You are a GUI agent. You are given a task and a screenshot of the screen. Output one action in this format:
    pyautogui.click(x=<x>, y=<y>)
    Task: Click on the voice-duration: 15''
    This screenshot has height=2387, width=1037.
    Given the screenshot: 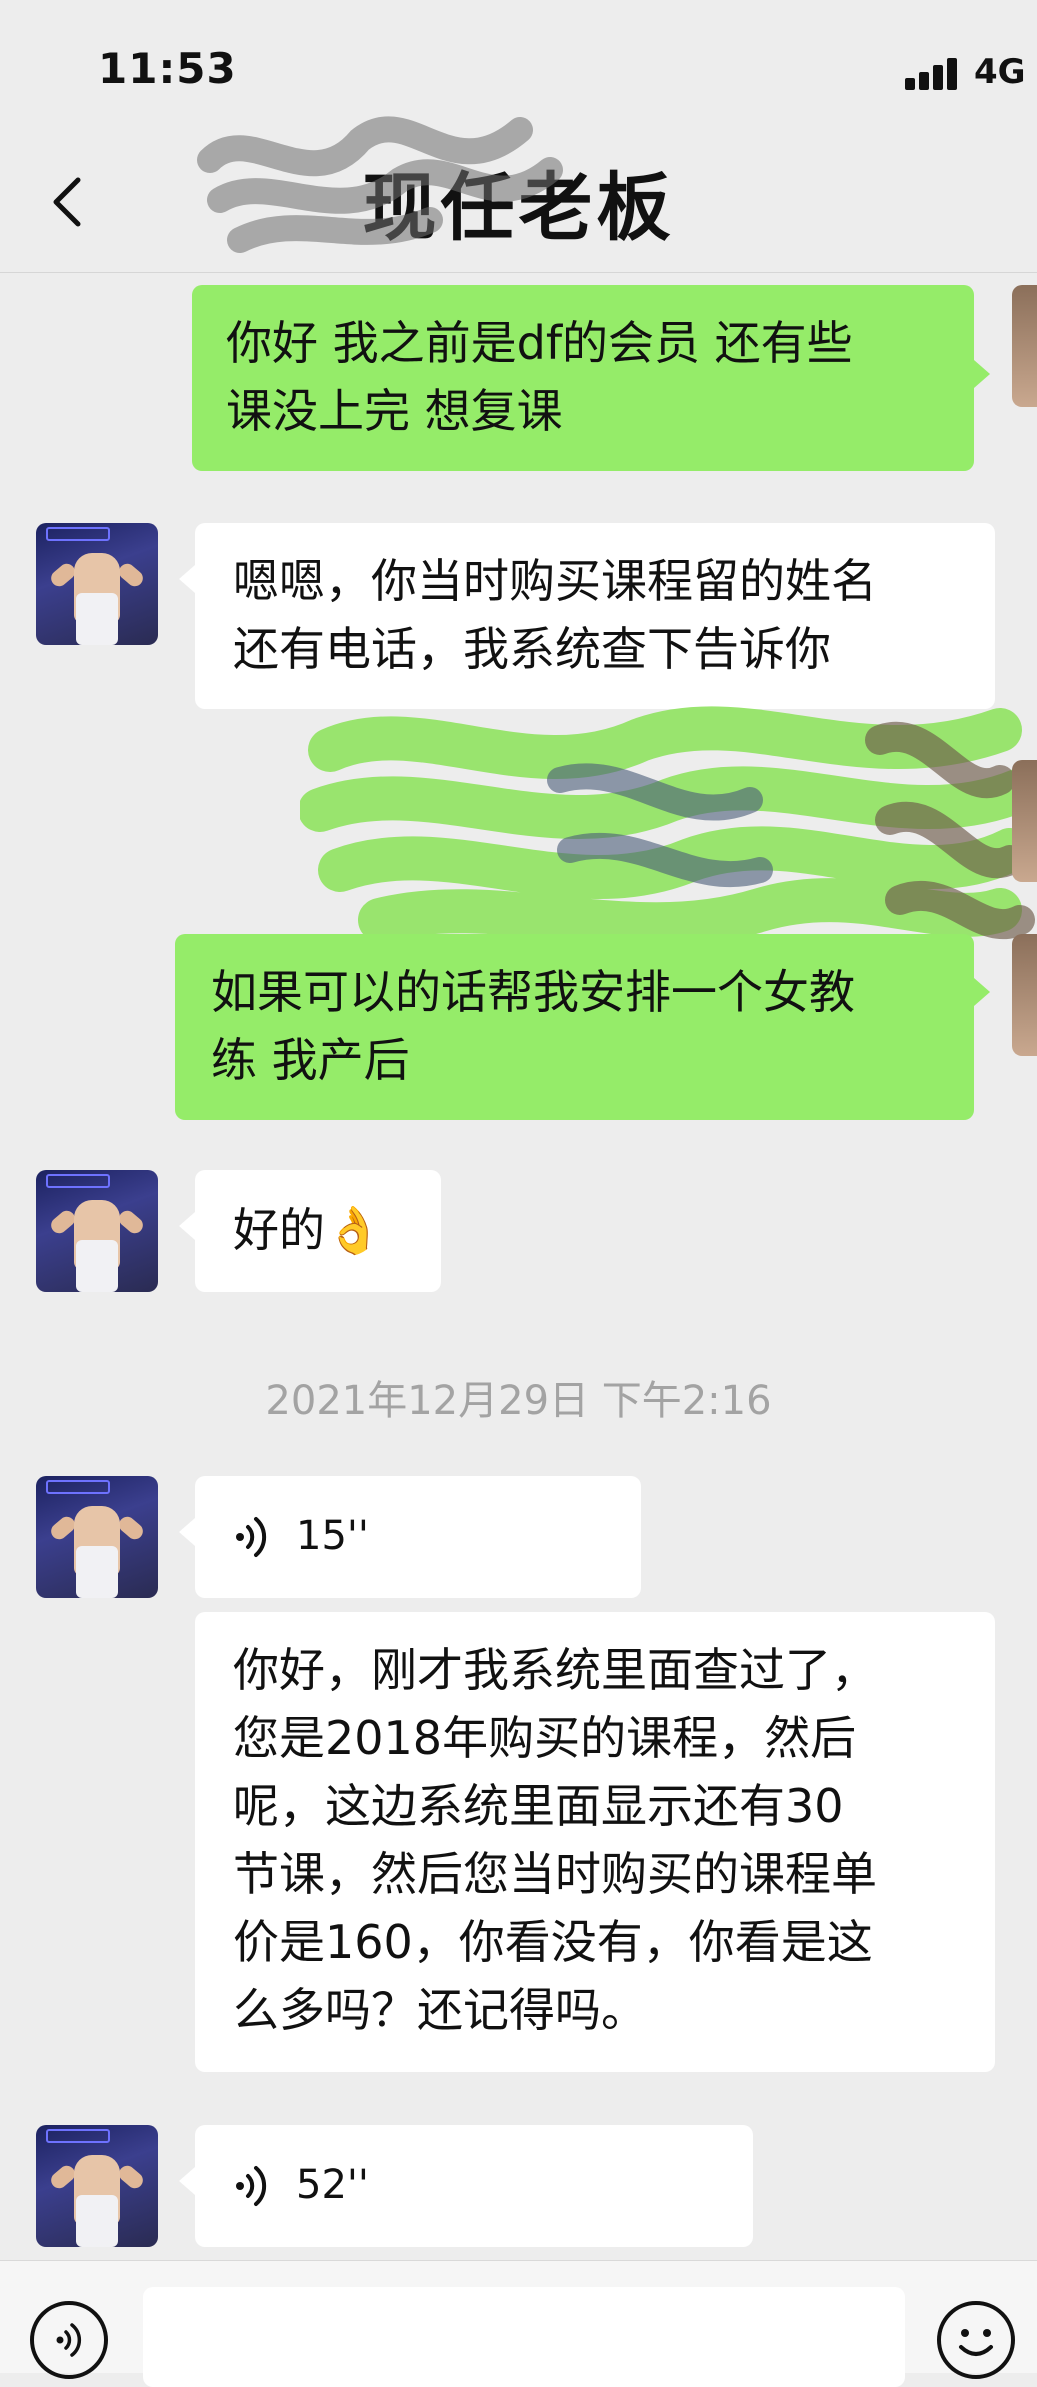 What is the action you would take?
    pyautogui.click(x=332, y=1536)
    